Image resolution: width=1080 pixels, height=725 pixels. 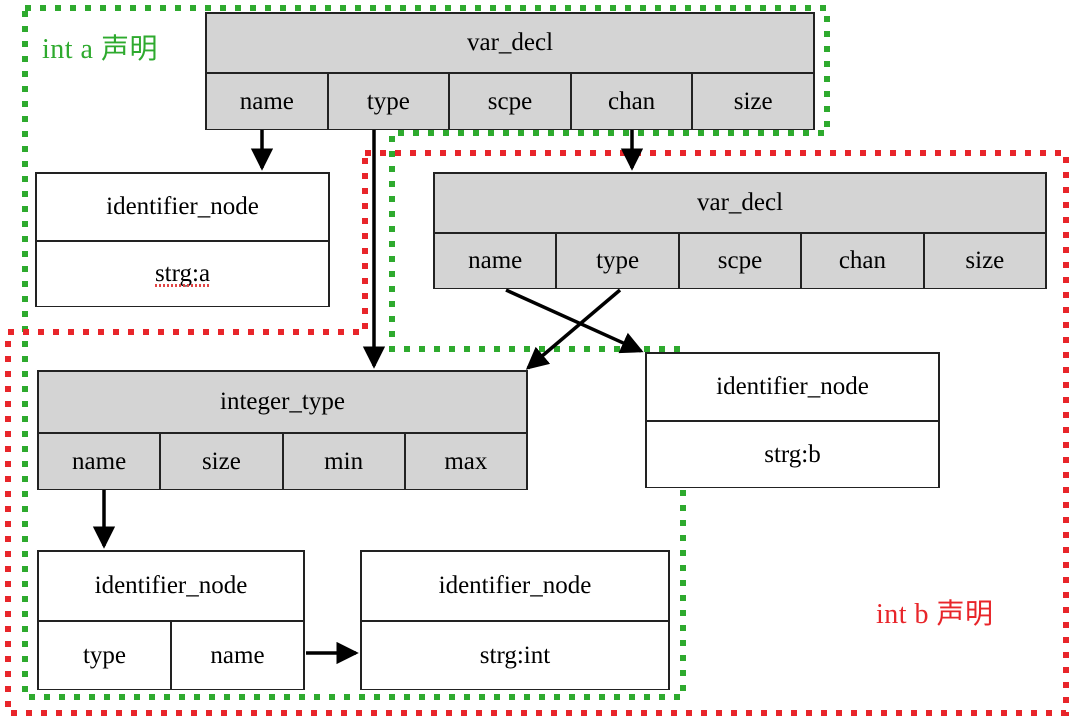 What do you see at coordinates (344, 461) in the screenshot?
I see `field-min: min` at bounding box center [344, 461].